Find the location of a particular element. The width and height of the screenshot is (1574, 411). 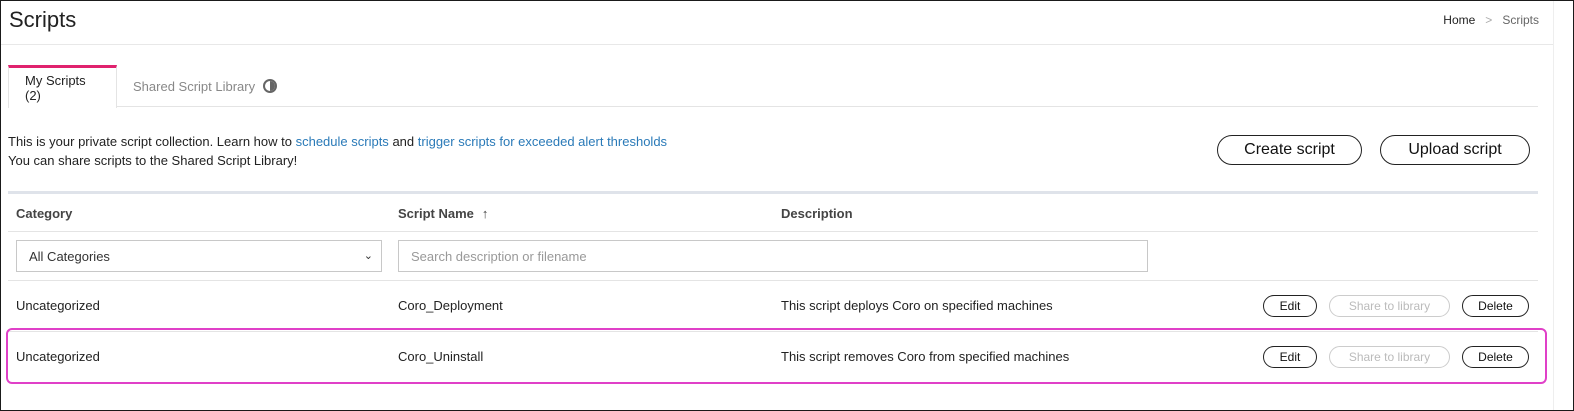

intro-mid: and is located at coordinates (403, 141).